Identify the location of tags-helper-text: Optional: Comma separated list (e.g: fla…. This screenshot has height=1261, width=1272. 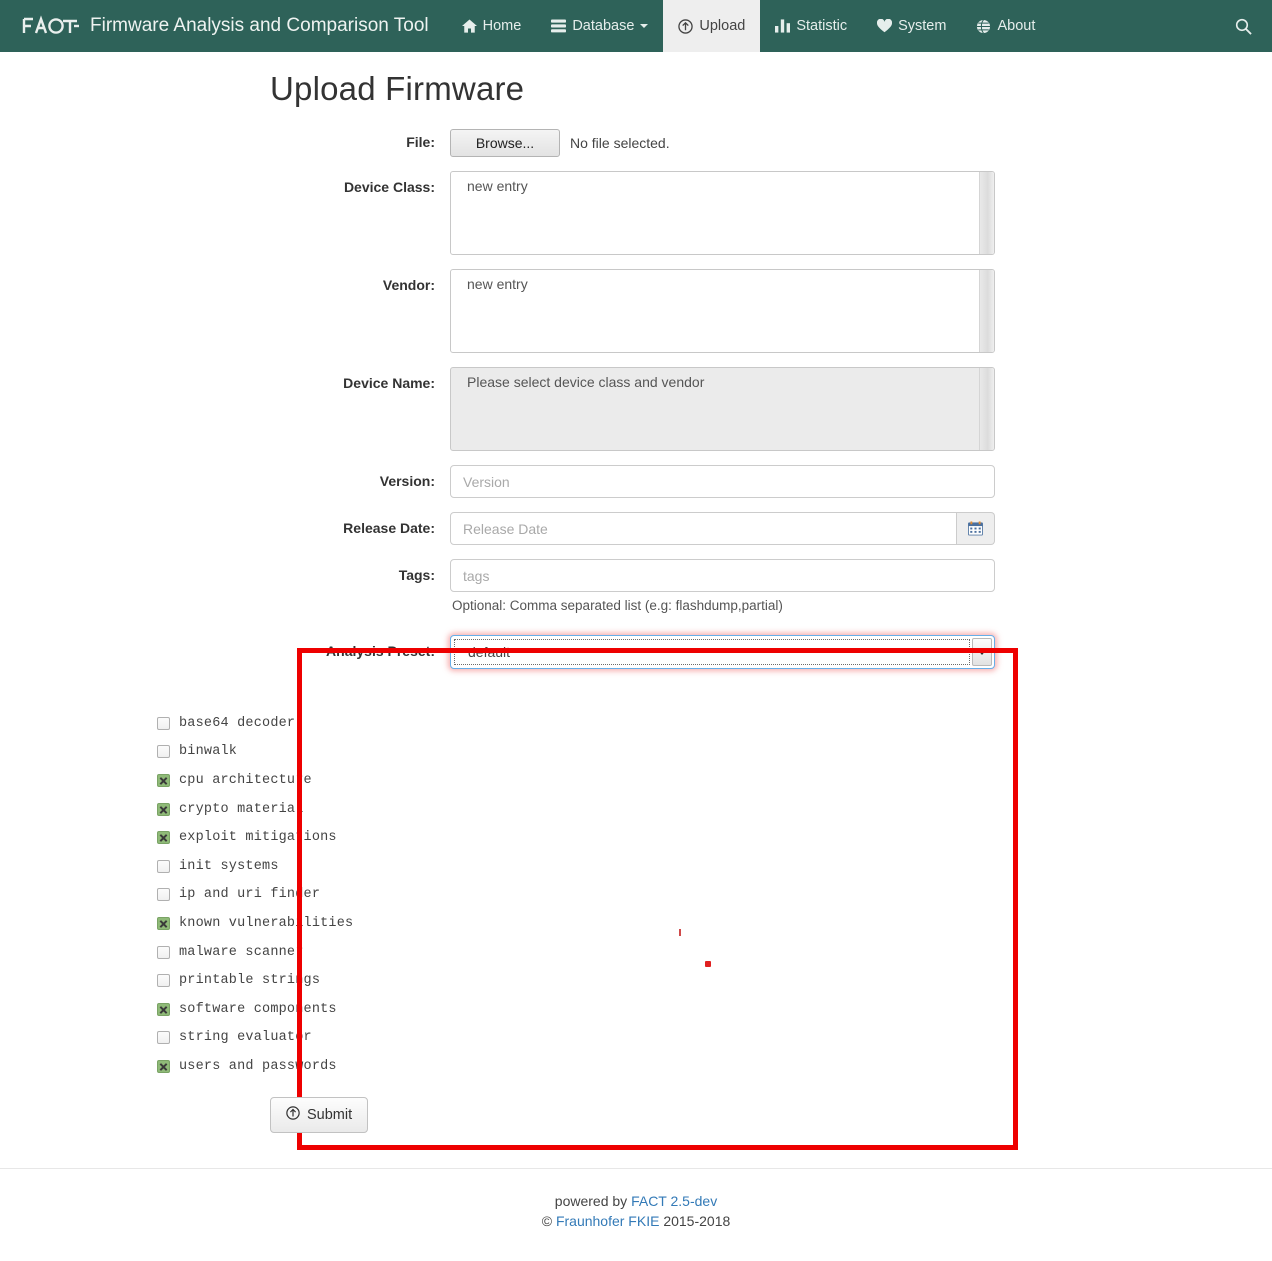
(617, 605).